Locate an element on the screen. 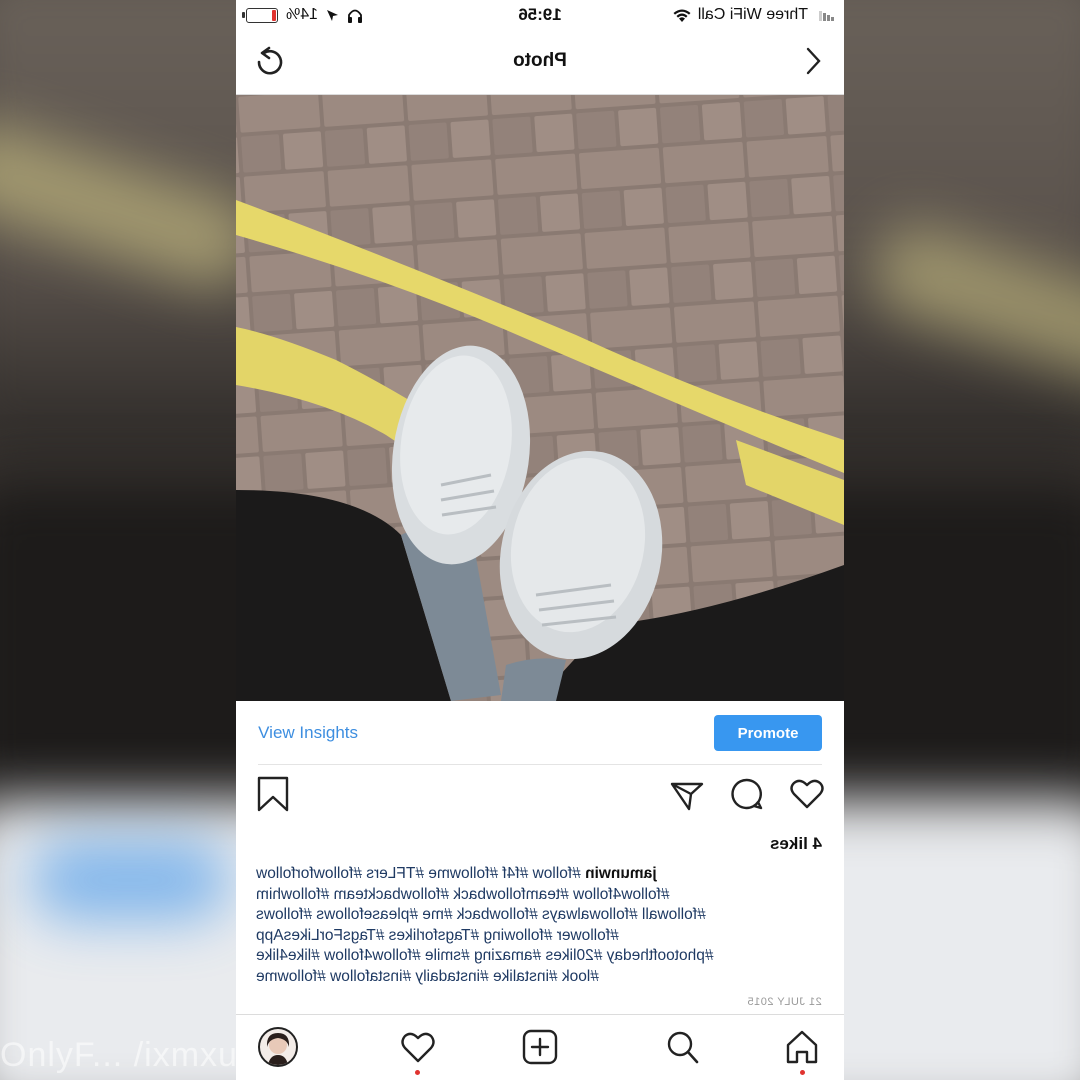 This screenshot has height=1080, width=1080. nav-bar: Photo is located at coordinates (540, 62).